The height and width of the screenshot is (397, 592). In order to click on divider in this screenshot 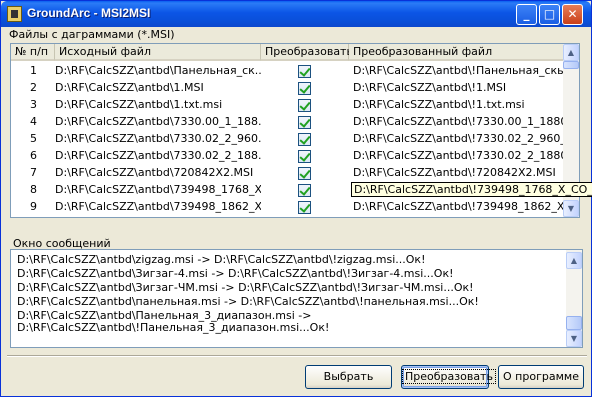, I will do `click(297, 356)`.